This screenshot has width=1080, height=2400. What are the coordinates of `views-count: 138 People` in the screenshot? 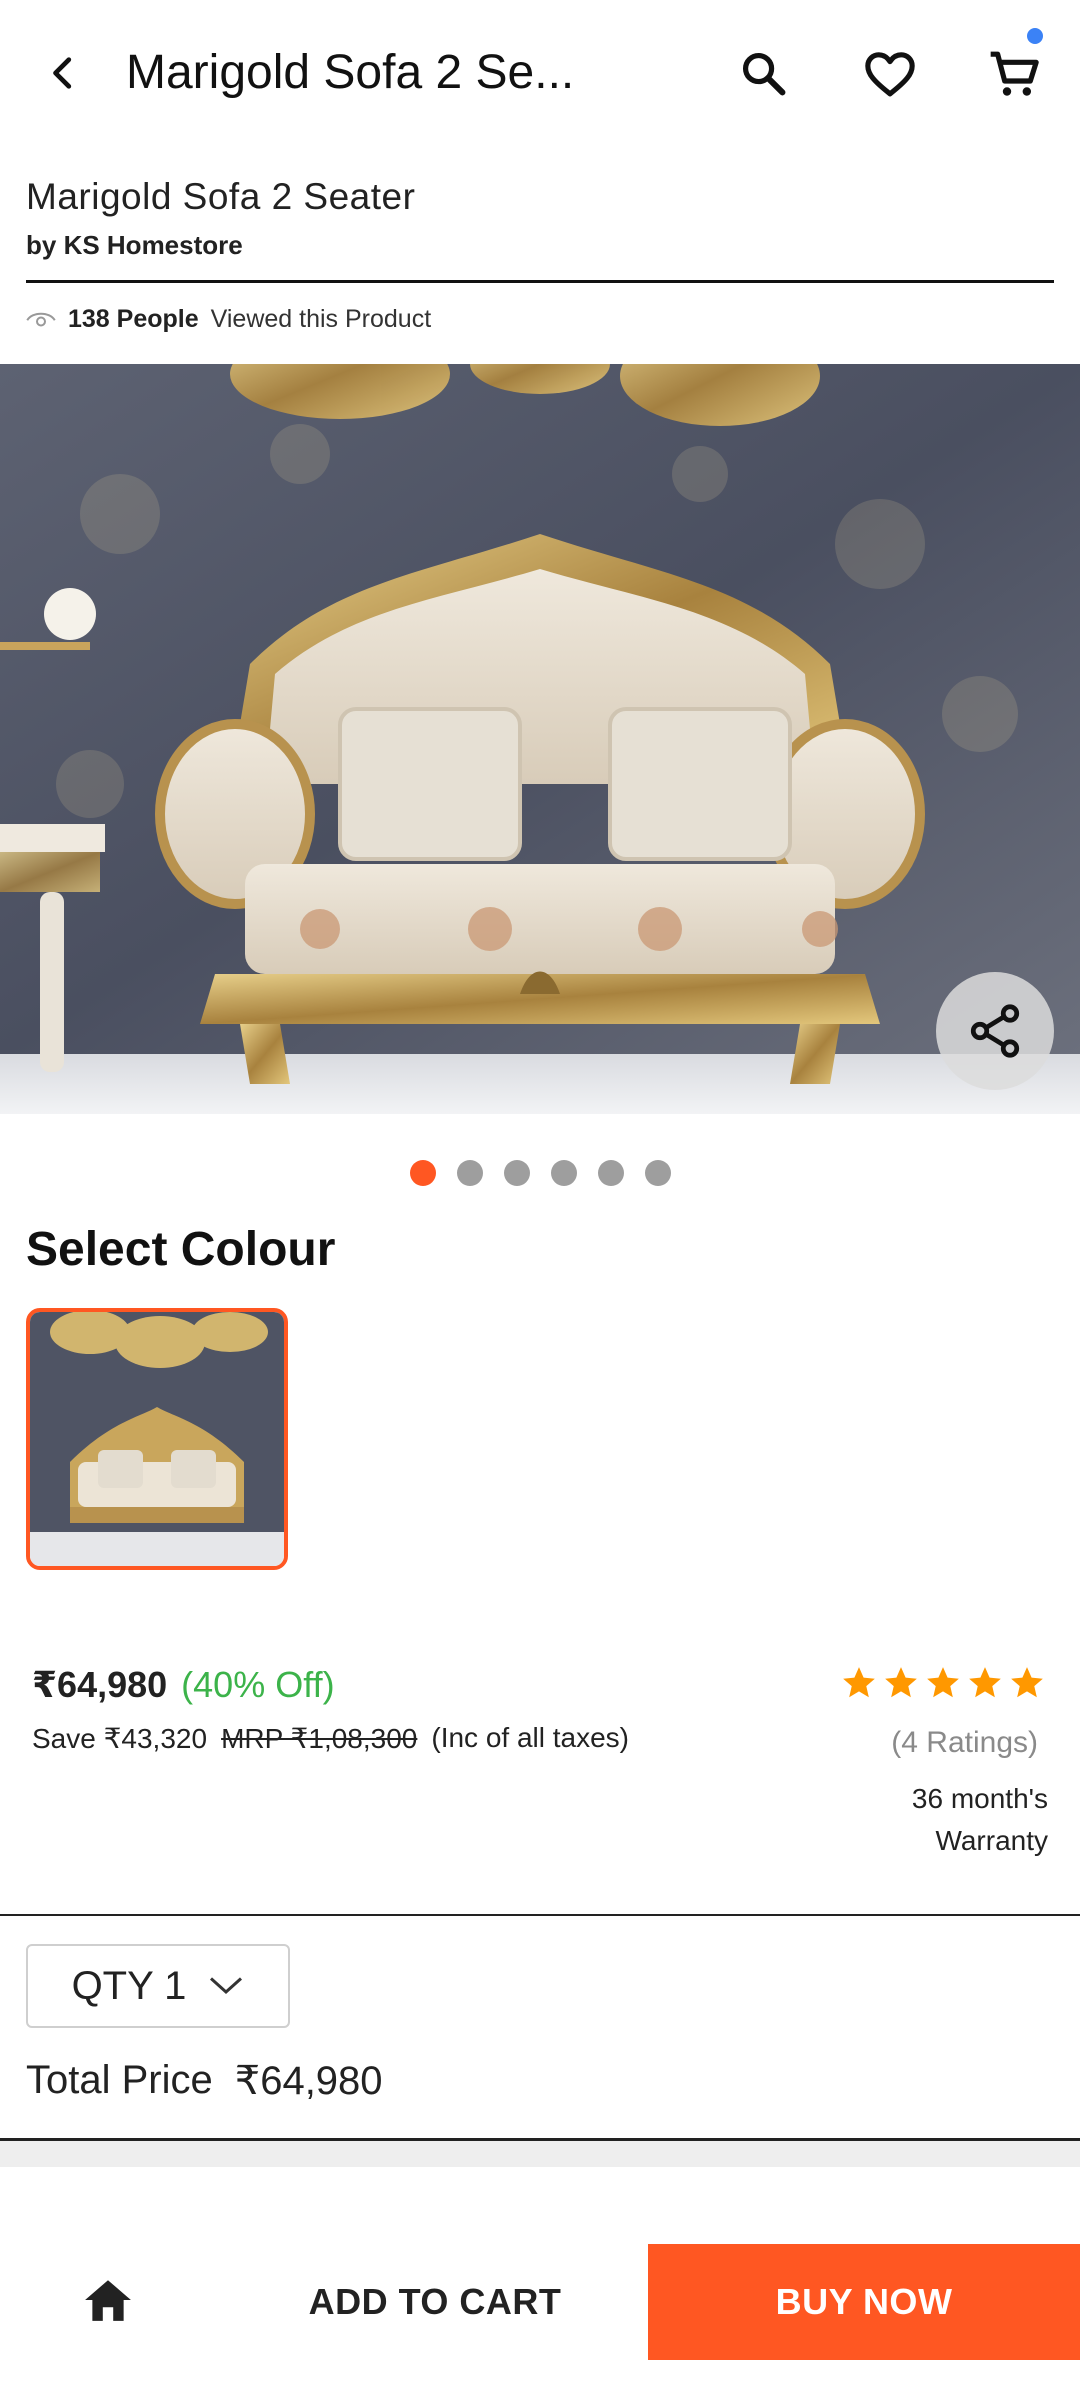 It's located at (133, 318).